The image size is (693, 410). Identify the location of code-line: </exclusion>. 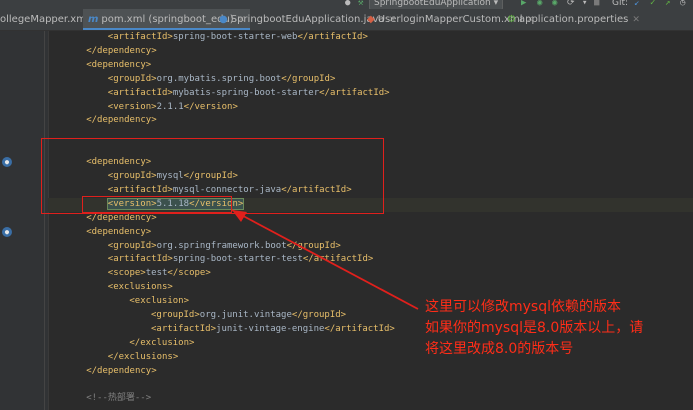
(161, 343).